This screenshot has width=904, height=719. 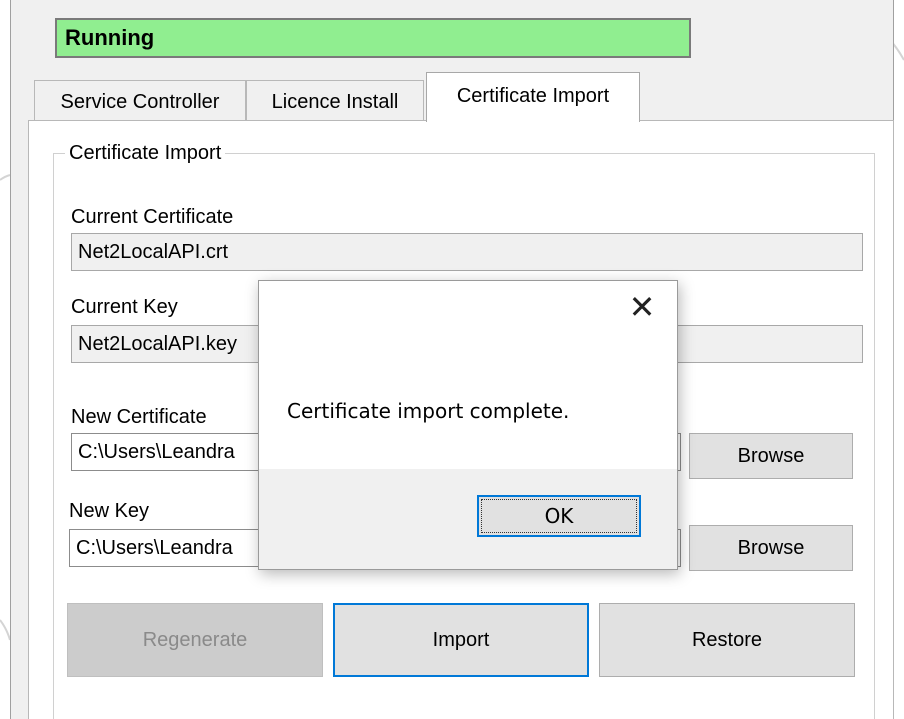 I want to click on tab-certificate-import: Certificate Import, so click(x=533, y=97).